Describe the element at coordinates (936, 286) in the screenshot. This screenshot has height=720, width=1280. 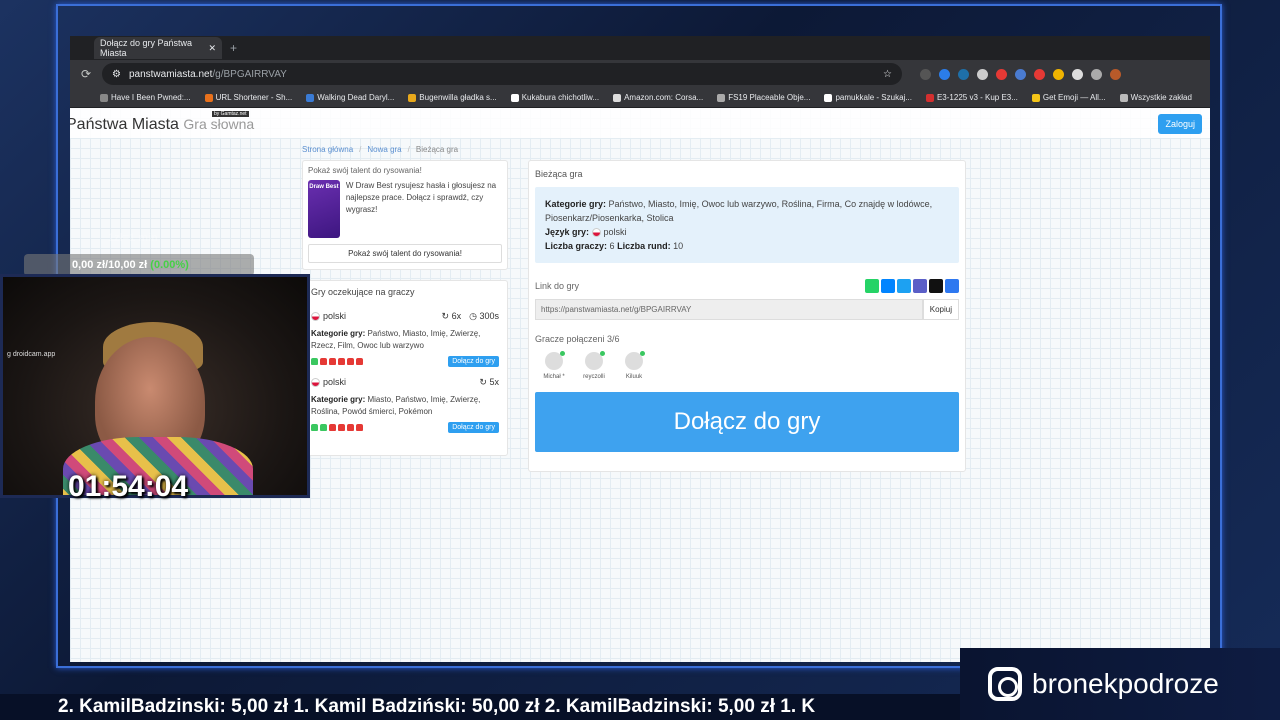
I see `snapchat-icon` at that location.